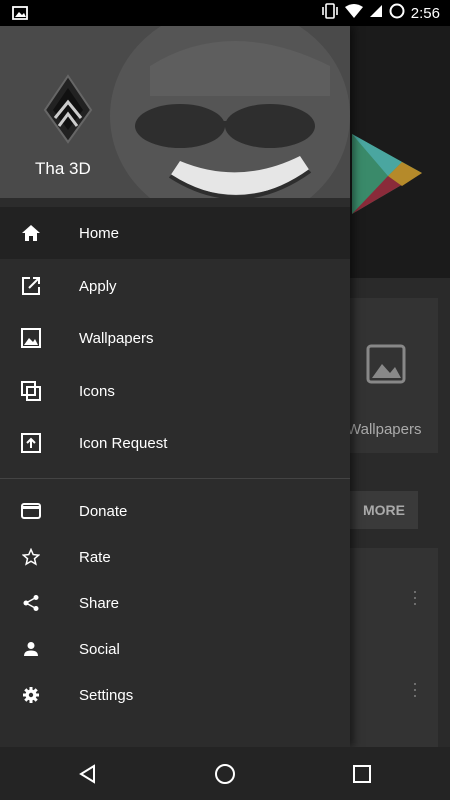  What do you see at coordinates (225, 13) in the screenshot?
I see `status-bar: 2:56` at bounding box center [225, 13].